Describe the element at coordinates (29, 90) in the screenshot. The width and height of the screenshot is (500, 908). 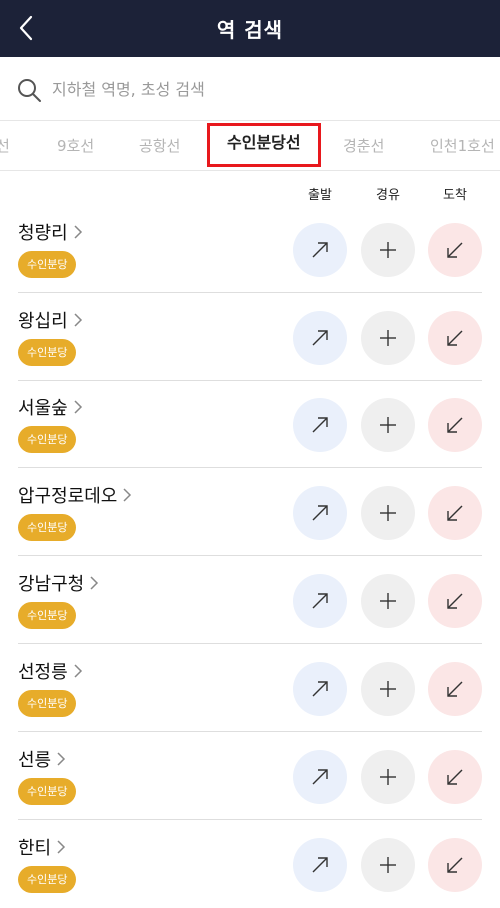
I see `search-icon` at that location.